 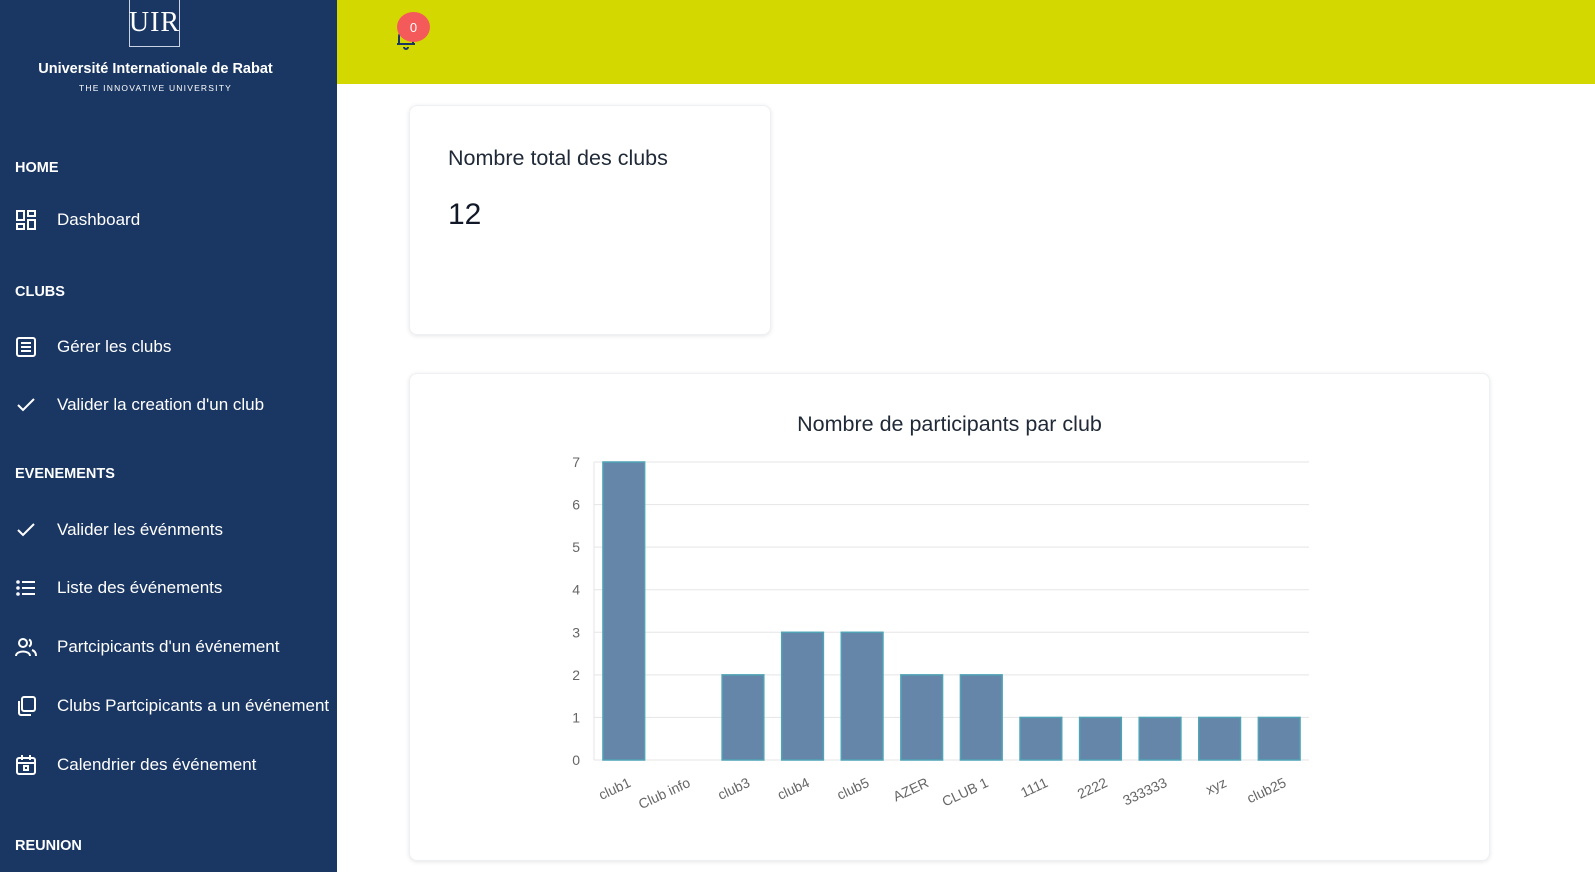 I want to click on sidebar-item-label: Dashboard, so click(x=99, y=219).